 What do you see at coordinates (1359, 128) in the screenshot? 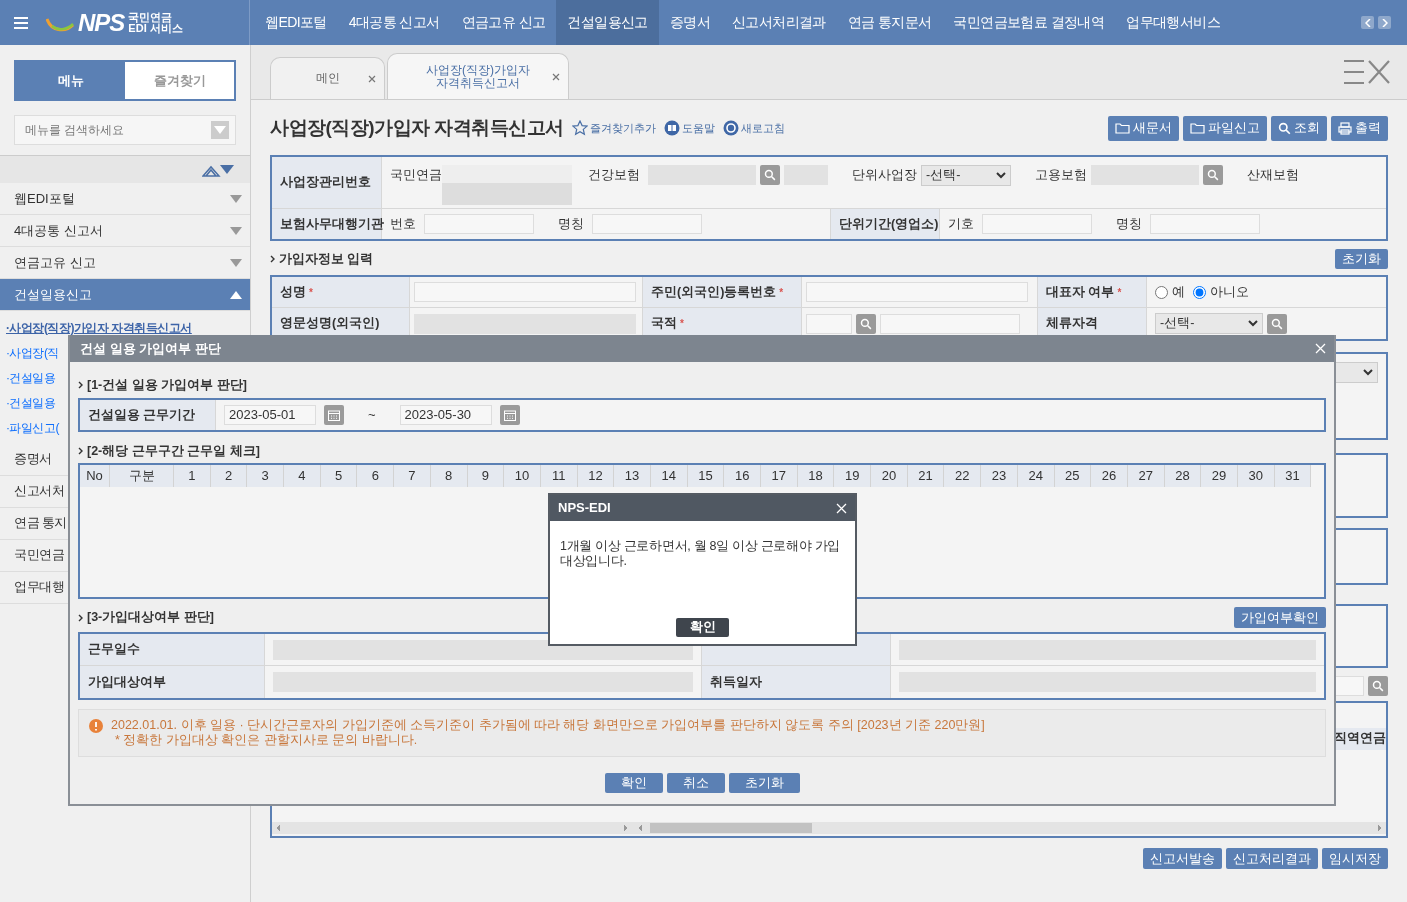
I see `toolbar-button: 출력` at bounding box center [1359, 128].